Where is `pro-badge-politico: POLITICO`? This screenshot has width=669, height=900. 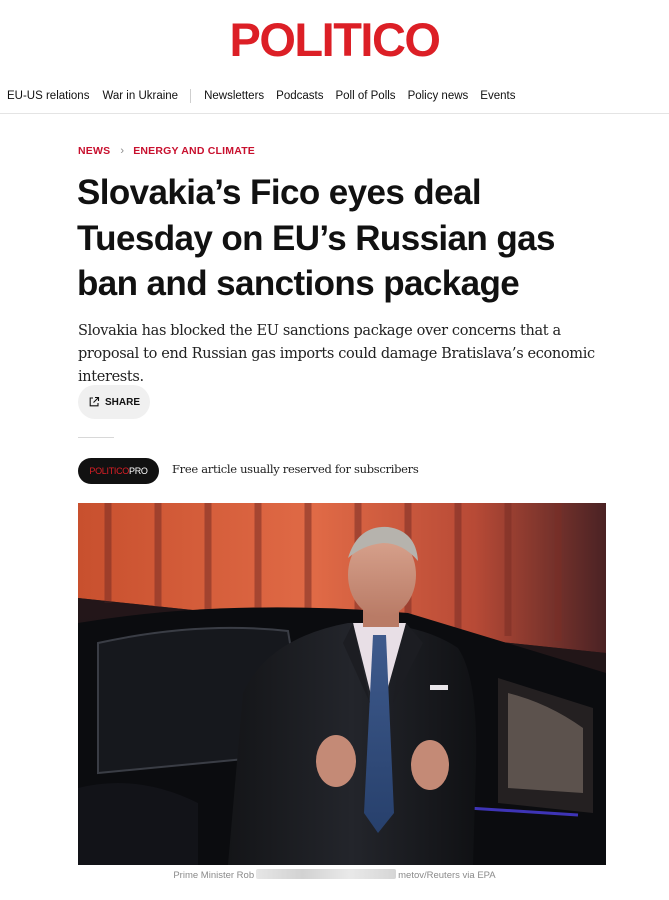
pro-badge-politico: POLITICO is located at coordinates (109, 471).